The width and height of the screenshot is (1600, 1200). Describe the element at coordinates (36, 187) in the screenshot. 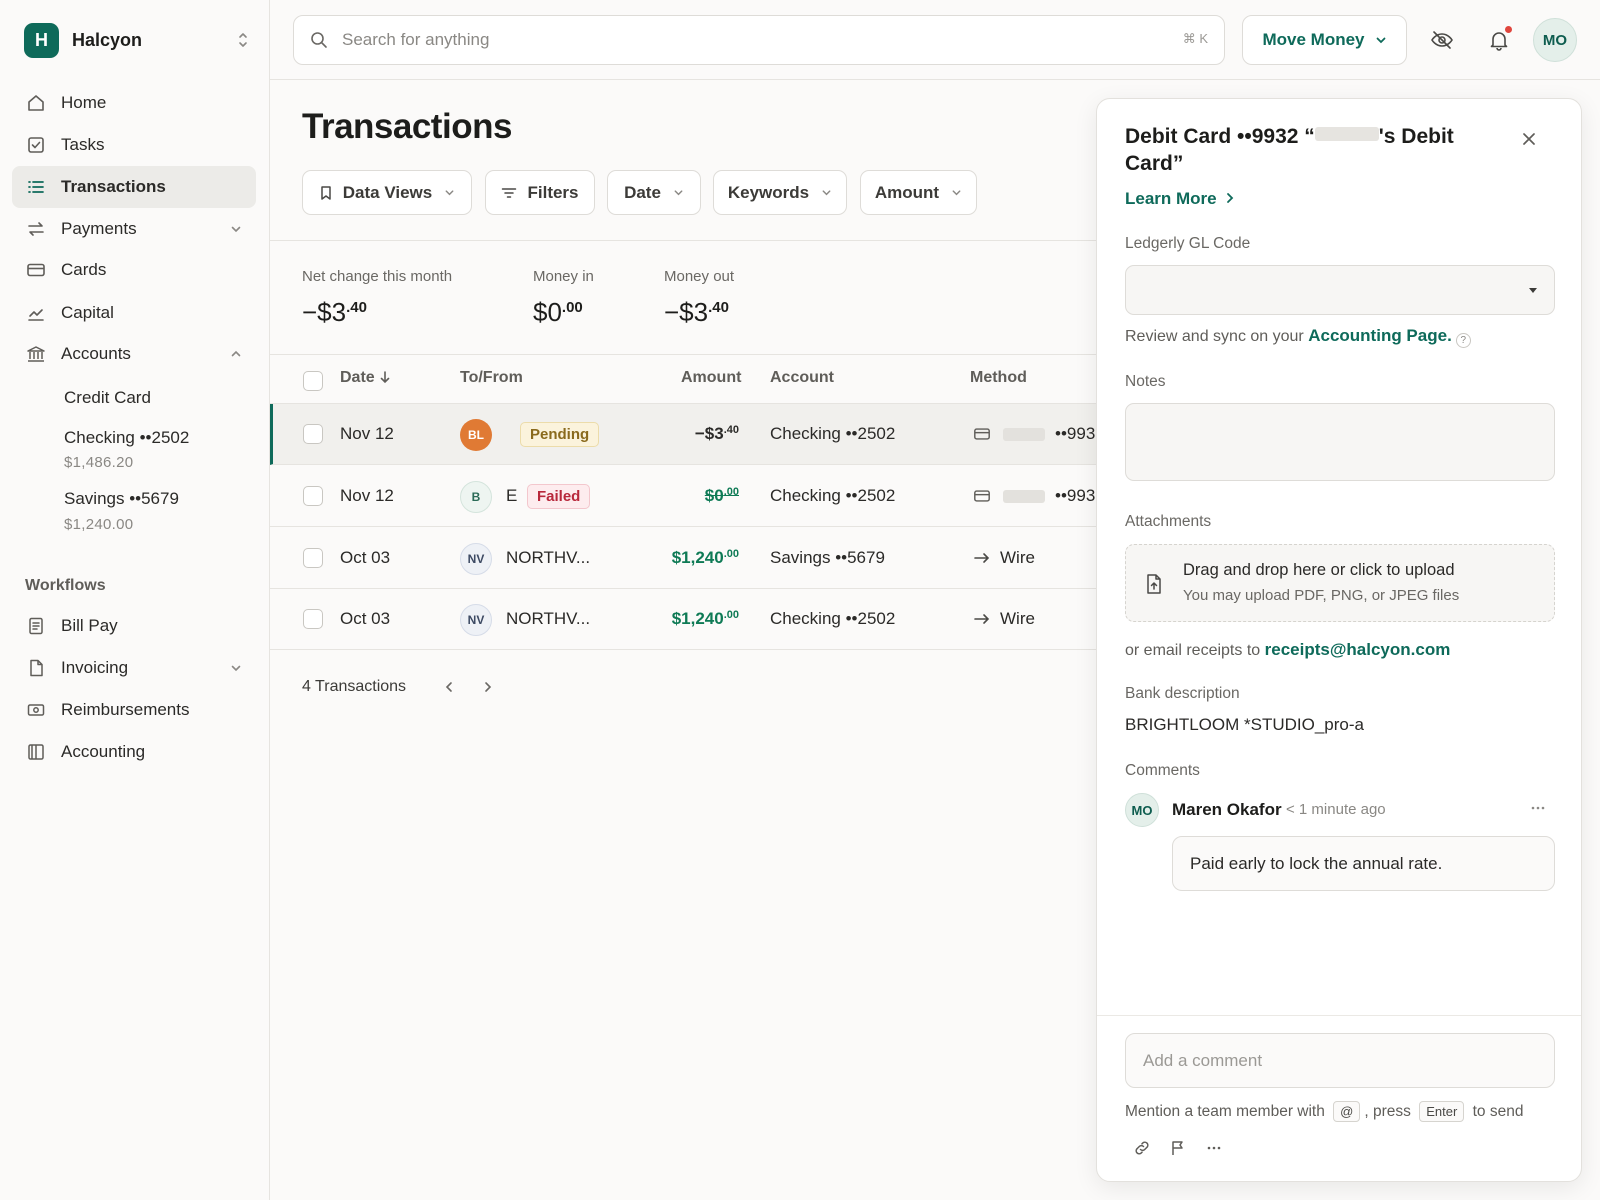

I see `list-icon` at that location.